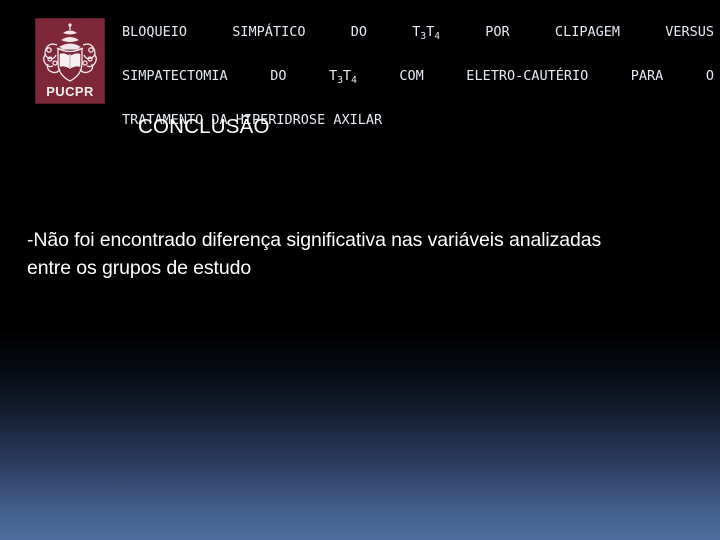 The width and height of the screenshot is (720, 540). Describe the element at coordinates (70, 52) in the screenshot. I see `pucpr-crest-icon` at that location.